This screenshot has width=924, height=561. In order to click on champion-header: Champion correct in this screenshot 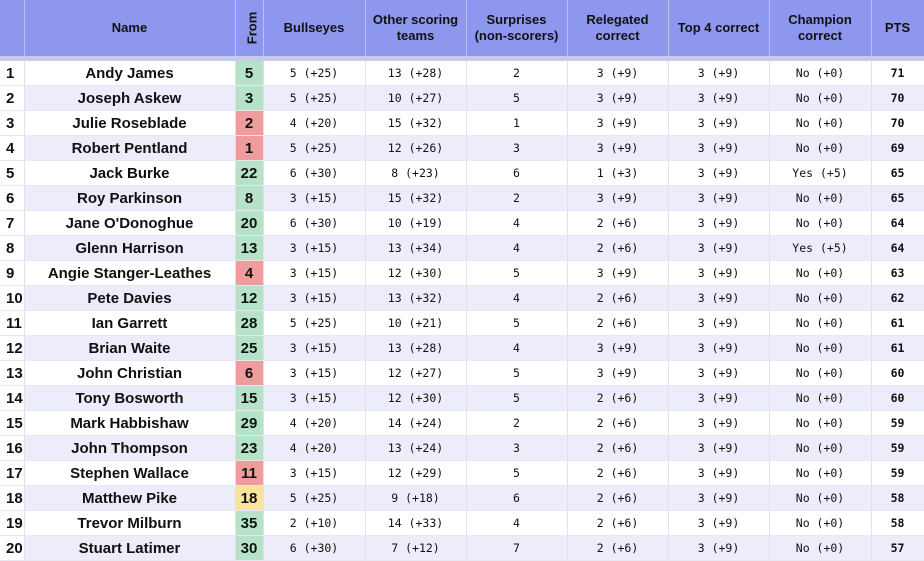, I will do `click(820, 28)`.